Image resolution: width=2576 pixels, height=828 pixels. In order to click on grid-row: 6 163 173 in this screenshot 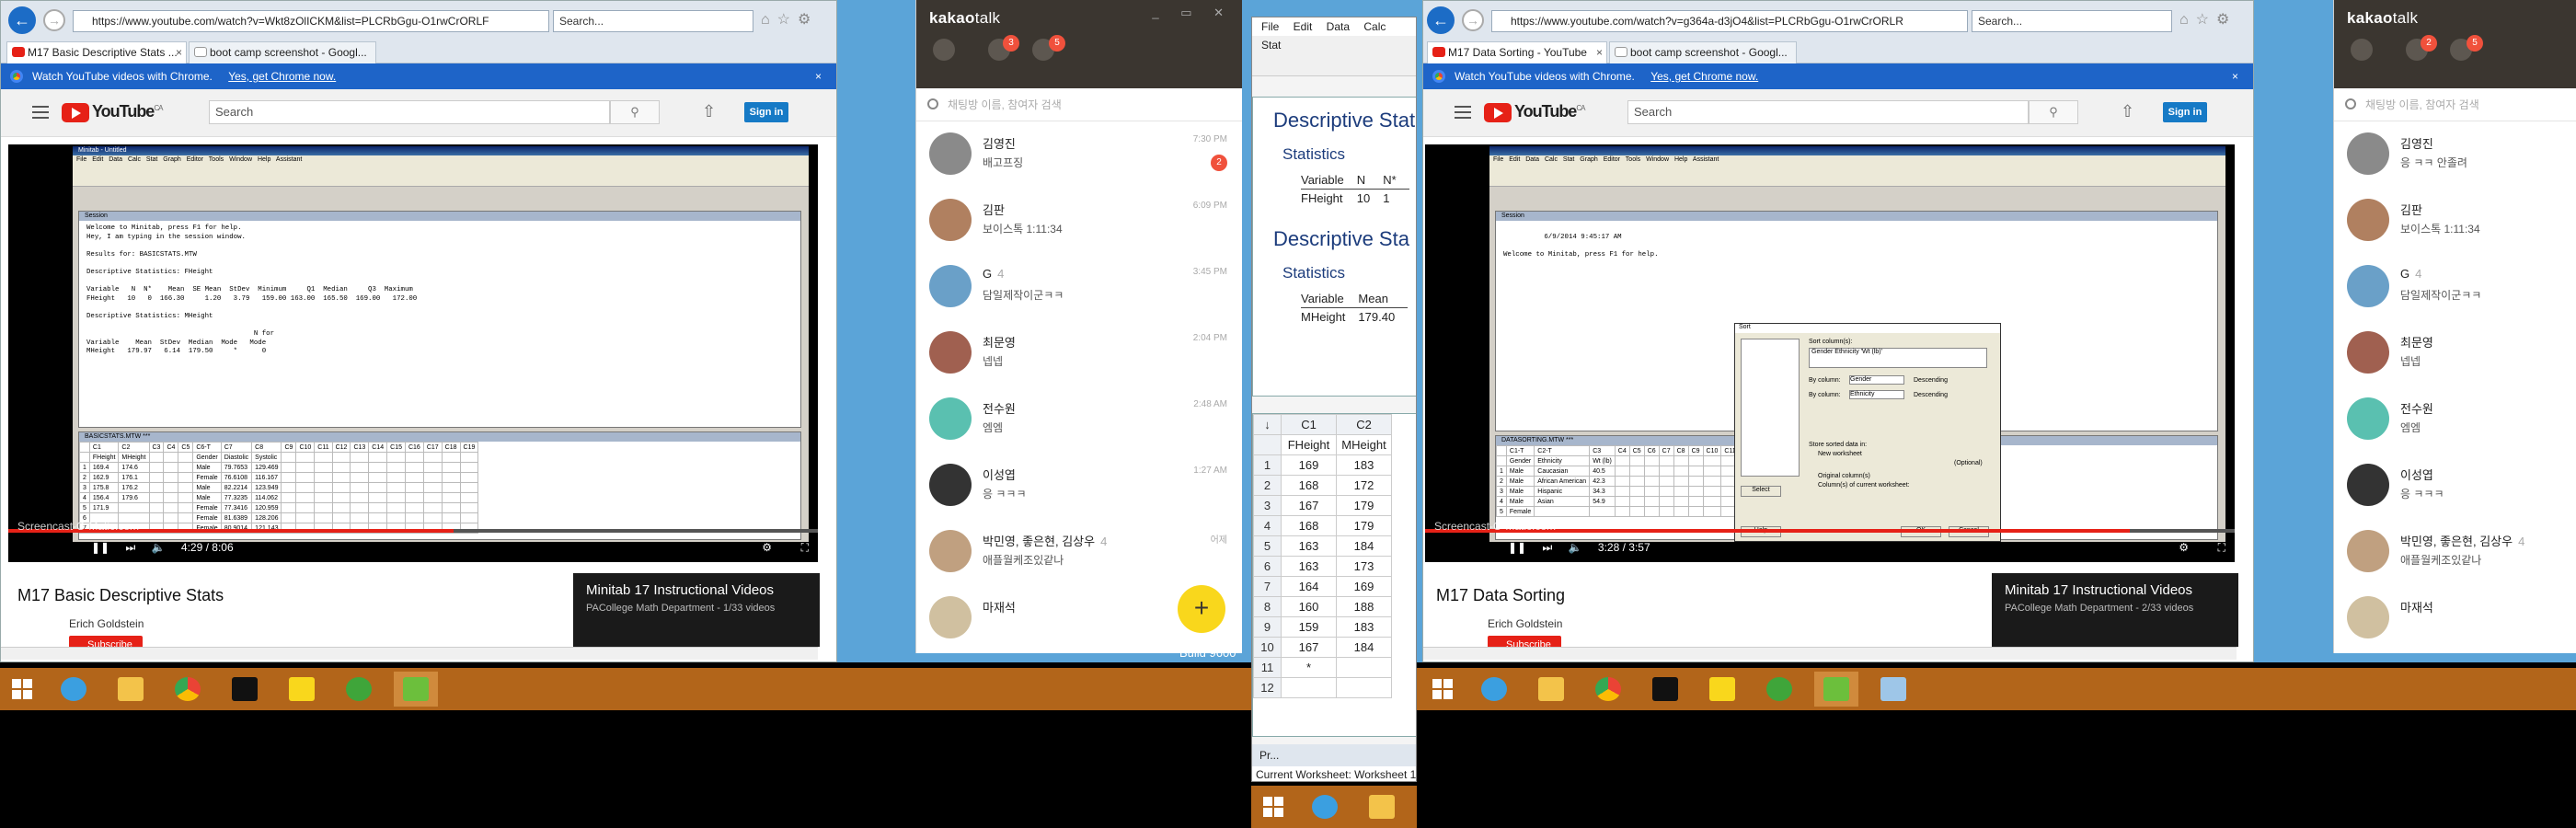, I will do `click(1322, 566)`.